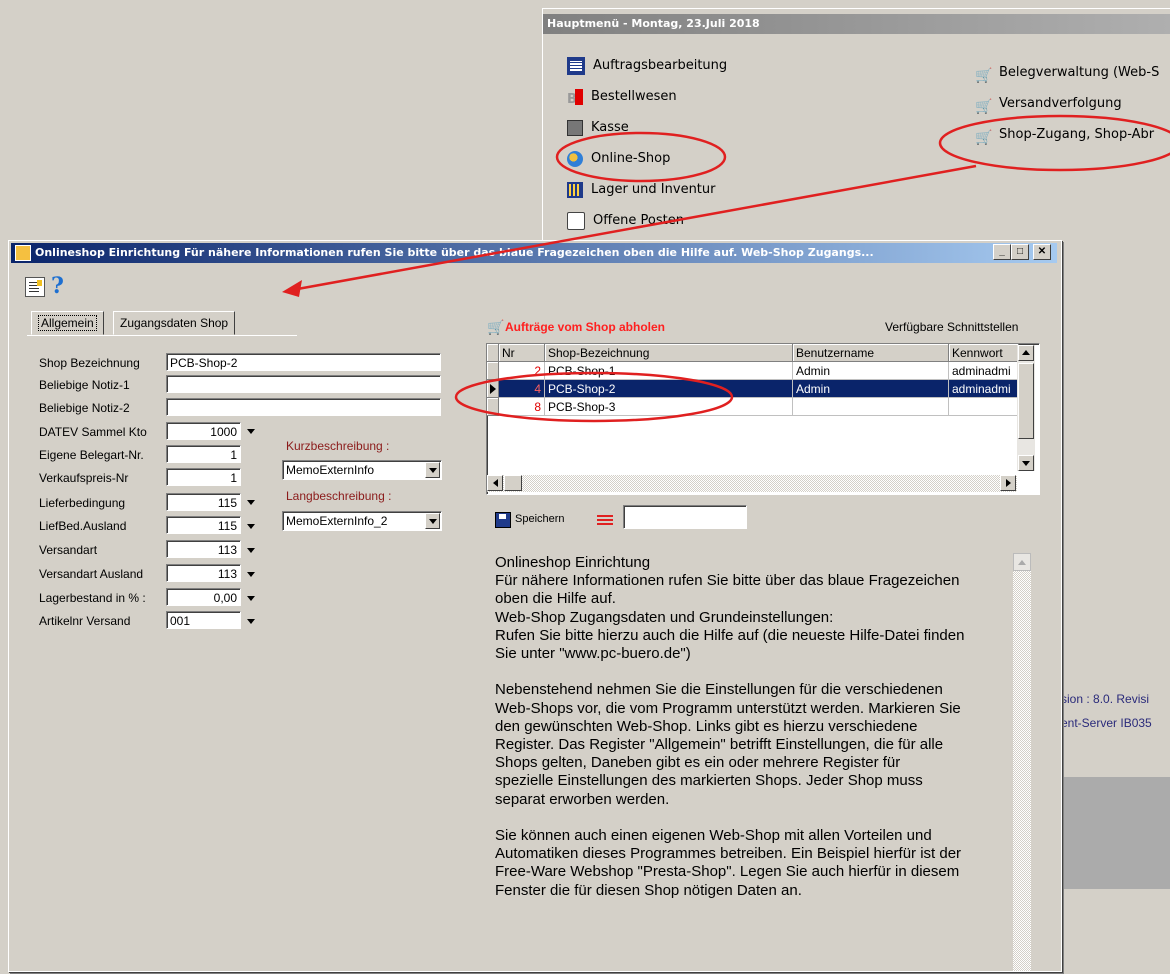 This screenshot has height=974, width=1170. Describe the element at coordinates (605, 519) in the screenshot. I see `list-icon` at that location.